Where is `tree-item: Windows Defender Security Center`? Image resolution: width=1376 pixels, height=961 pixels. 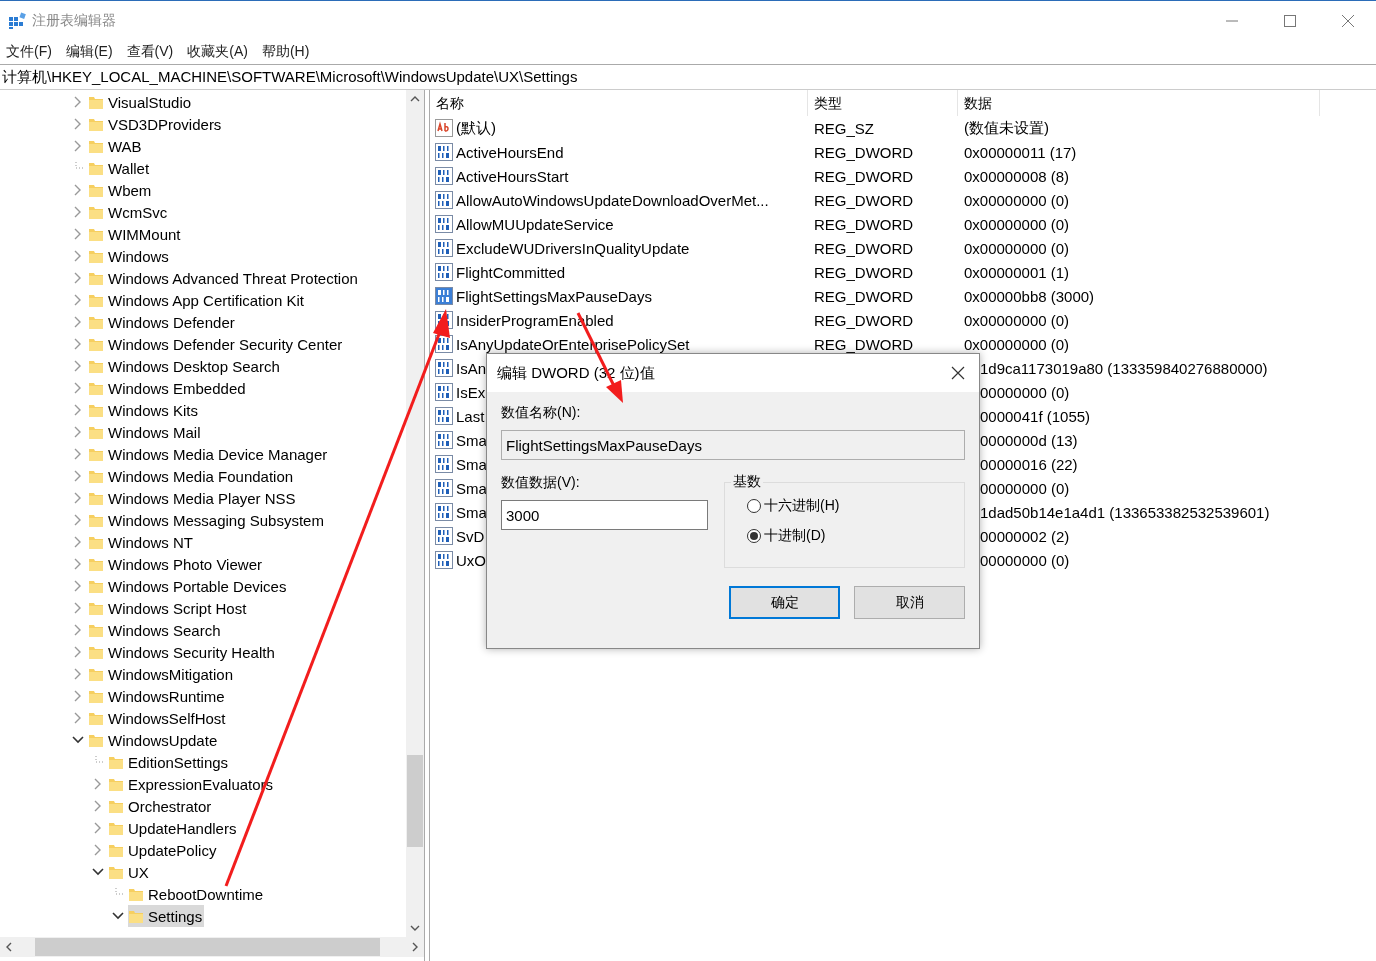
tree-item: Windows Defender Security Center is located at coordinates (216, 344).